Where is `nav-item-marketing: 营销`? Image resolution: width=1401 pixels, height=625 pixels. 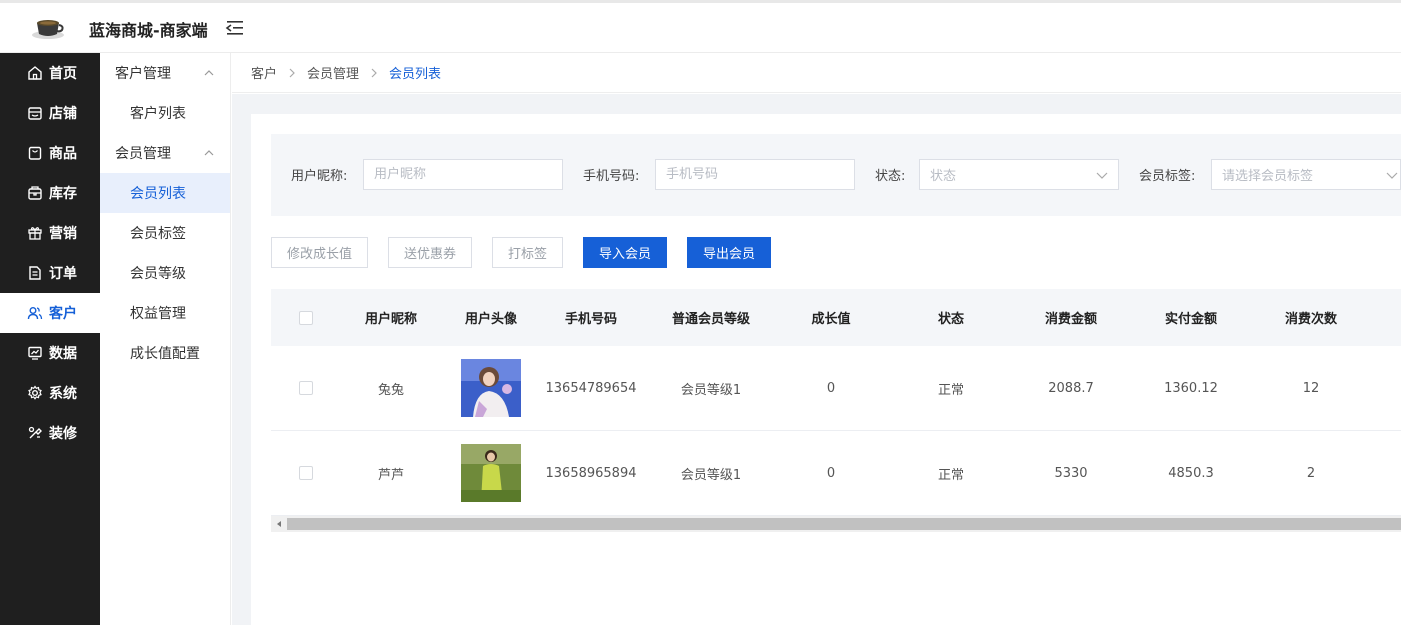
nav-item-marketing: 营销 is located at coordinates (50, 233).